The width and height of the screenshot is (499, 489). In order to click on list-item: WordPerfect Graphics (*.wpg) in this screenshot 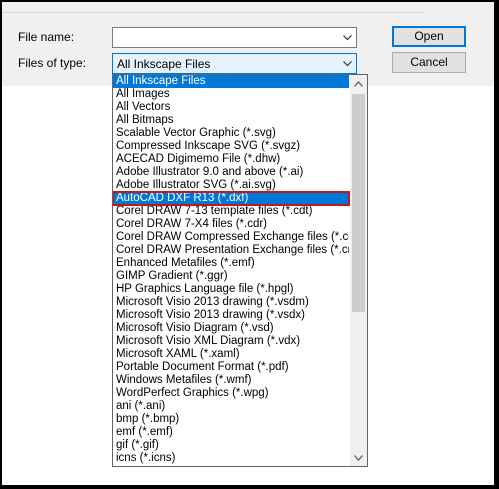, I will do `click(231, 393)`.